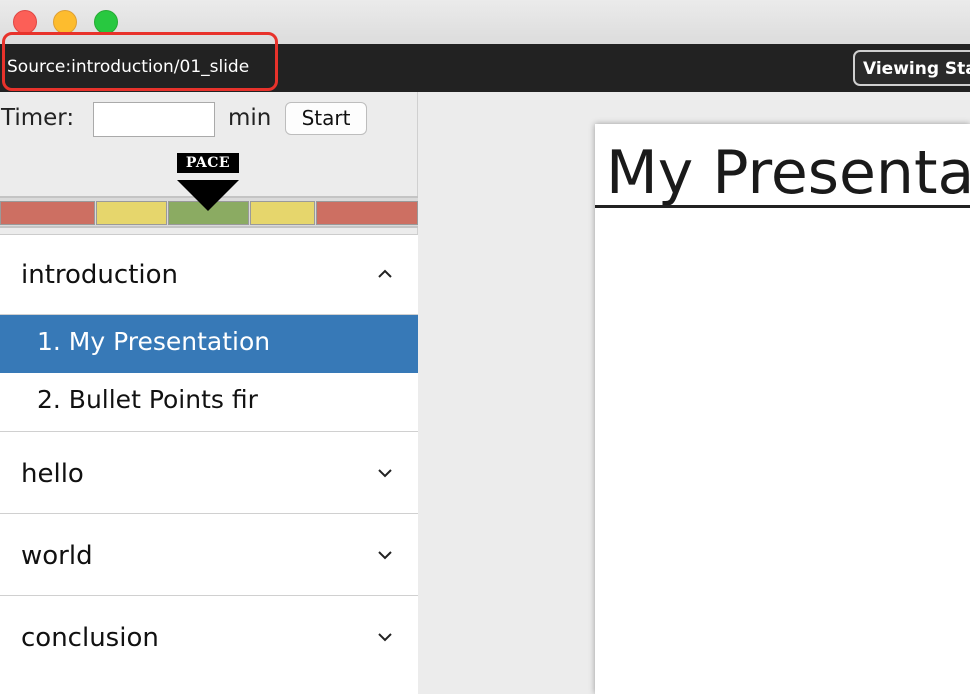 This screenshot has width=970, height=694. I want to click on pace-indicator: PACE, so click(208, 182).